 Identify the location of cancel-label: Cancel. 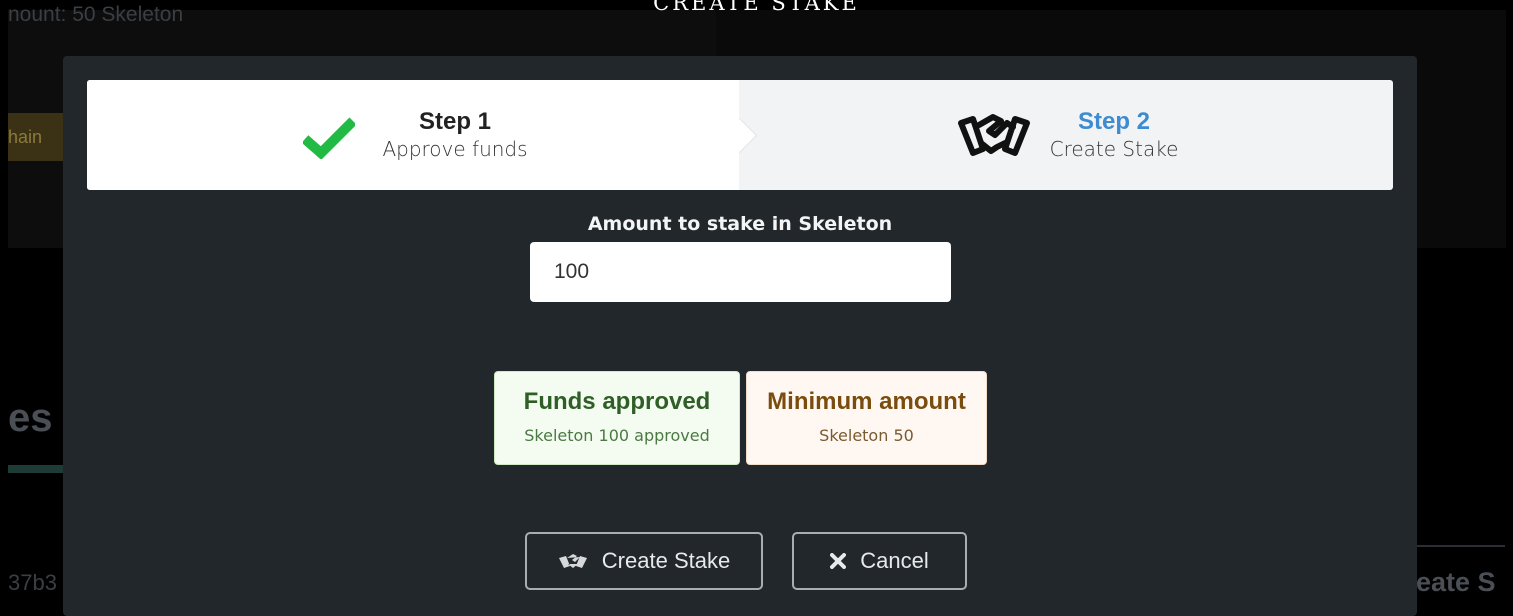
(894, 560).